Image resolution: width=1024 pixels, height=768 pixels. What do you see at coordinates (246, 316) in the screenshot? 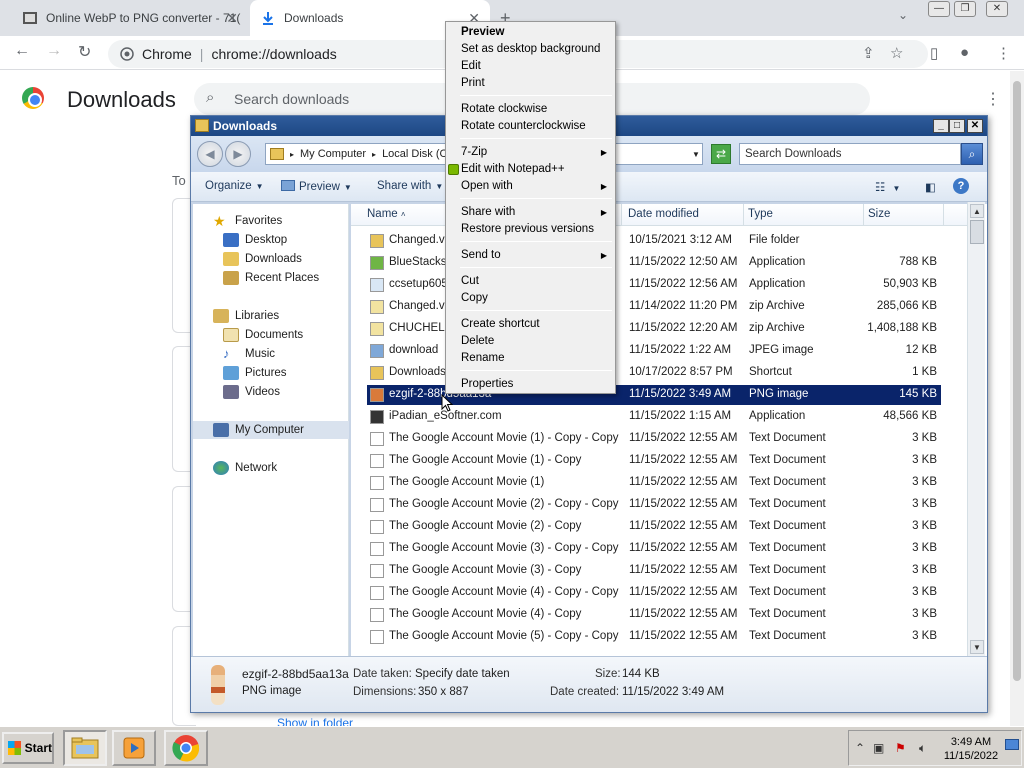
I see `nav-item-libraries: Libraries` at bounding box center [246, 316].